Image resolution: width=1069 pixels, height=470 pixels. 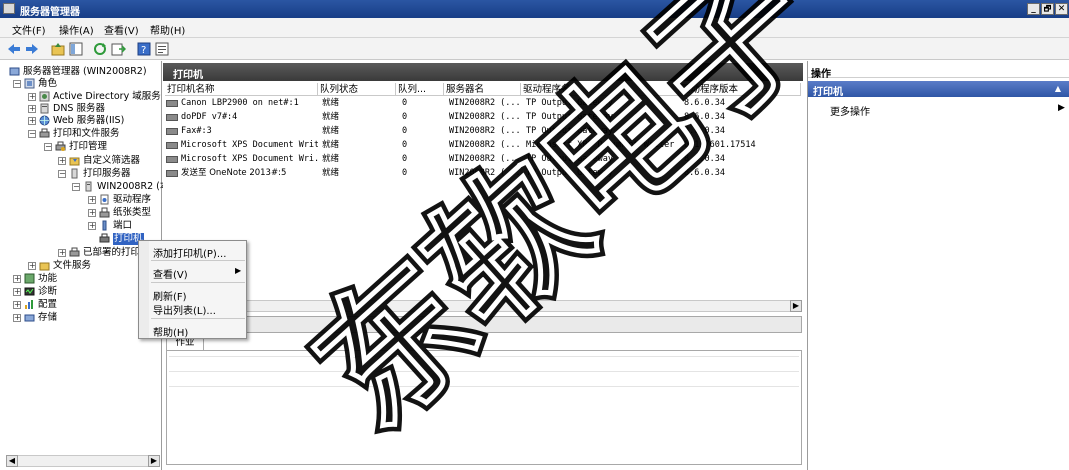 What do you see at coordinates (29, 291) in the screenshot?
I see `diagnostics-icon` at bounding box center [29, 291].